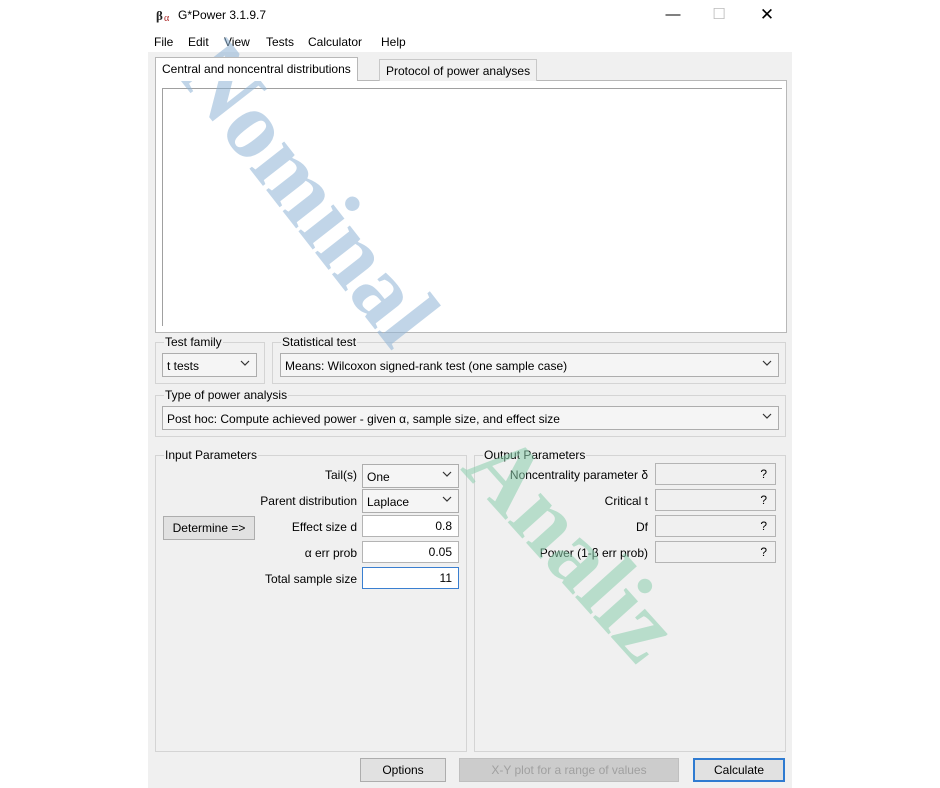  Describe the element at coordinates (222, 15) in the screenshot. I see `window-title: G*Power 3.1.9.7` at that location.